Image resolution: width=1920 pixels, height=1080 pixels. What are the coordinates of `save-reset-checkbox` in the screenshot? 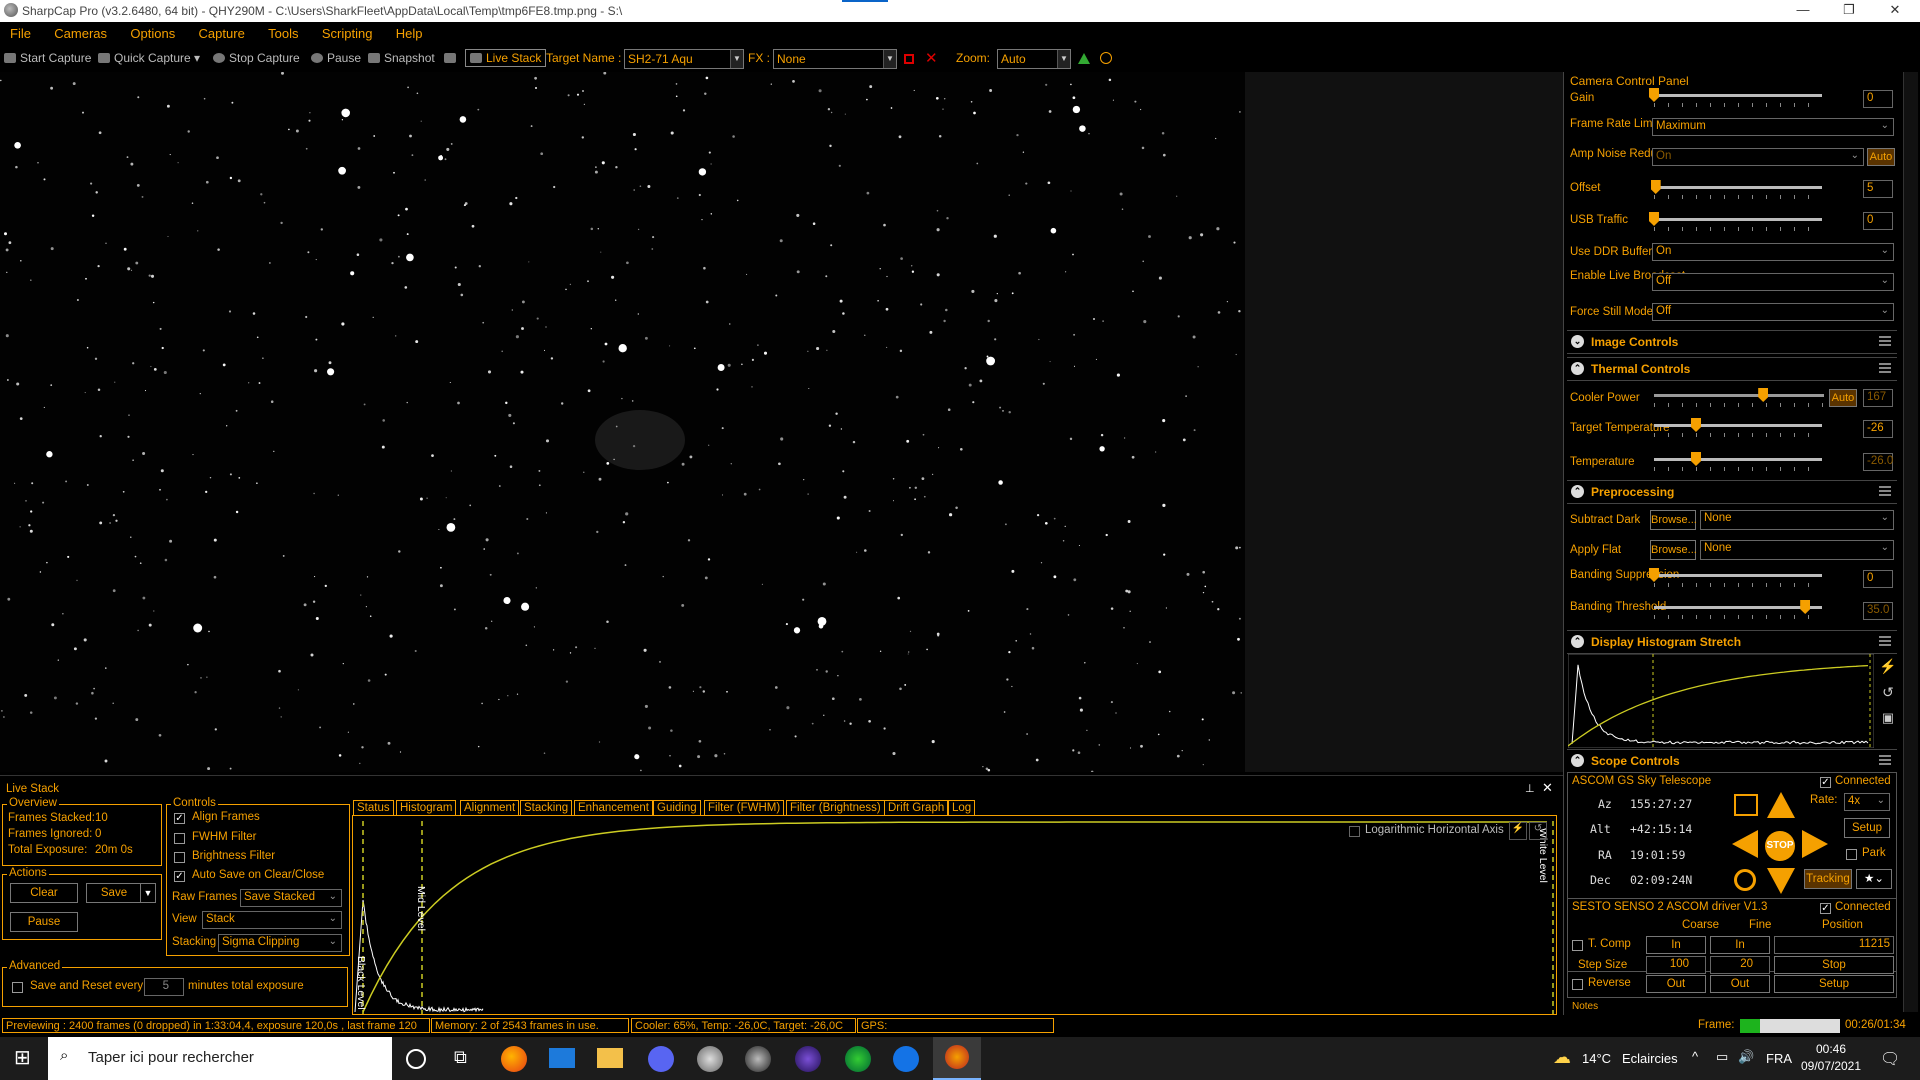 It's located at (17, 987).